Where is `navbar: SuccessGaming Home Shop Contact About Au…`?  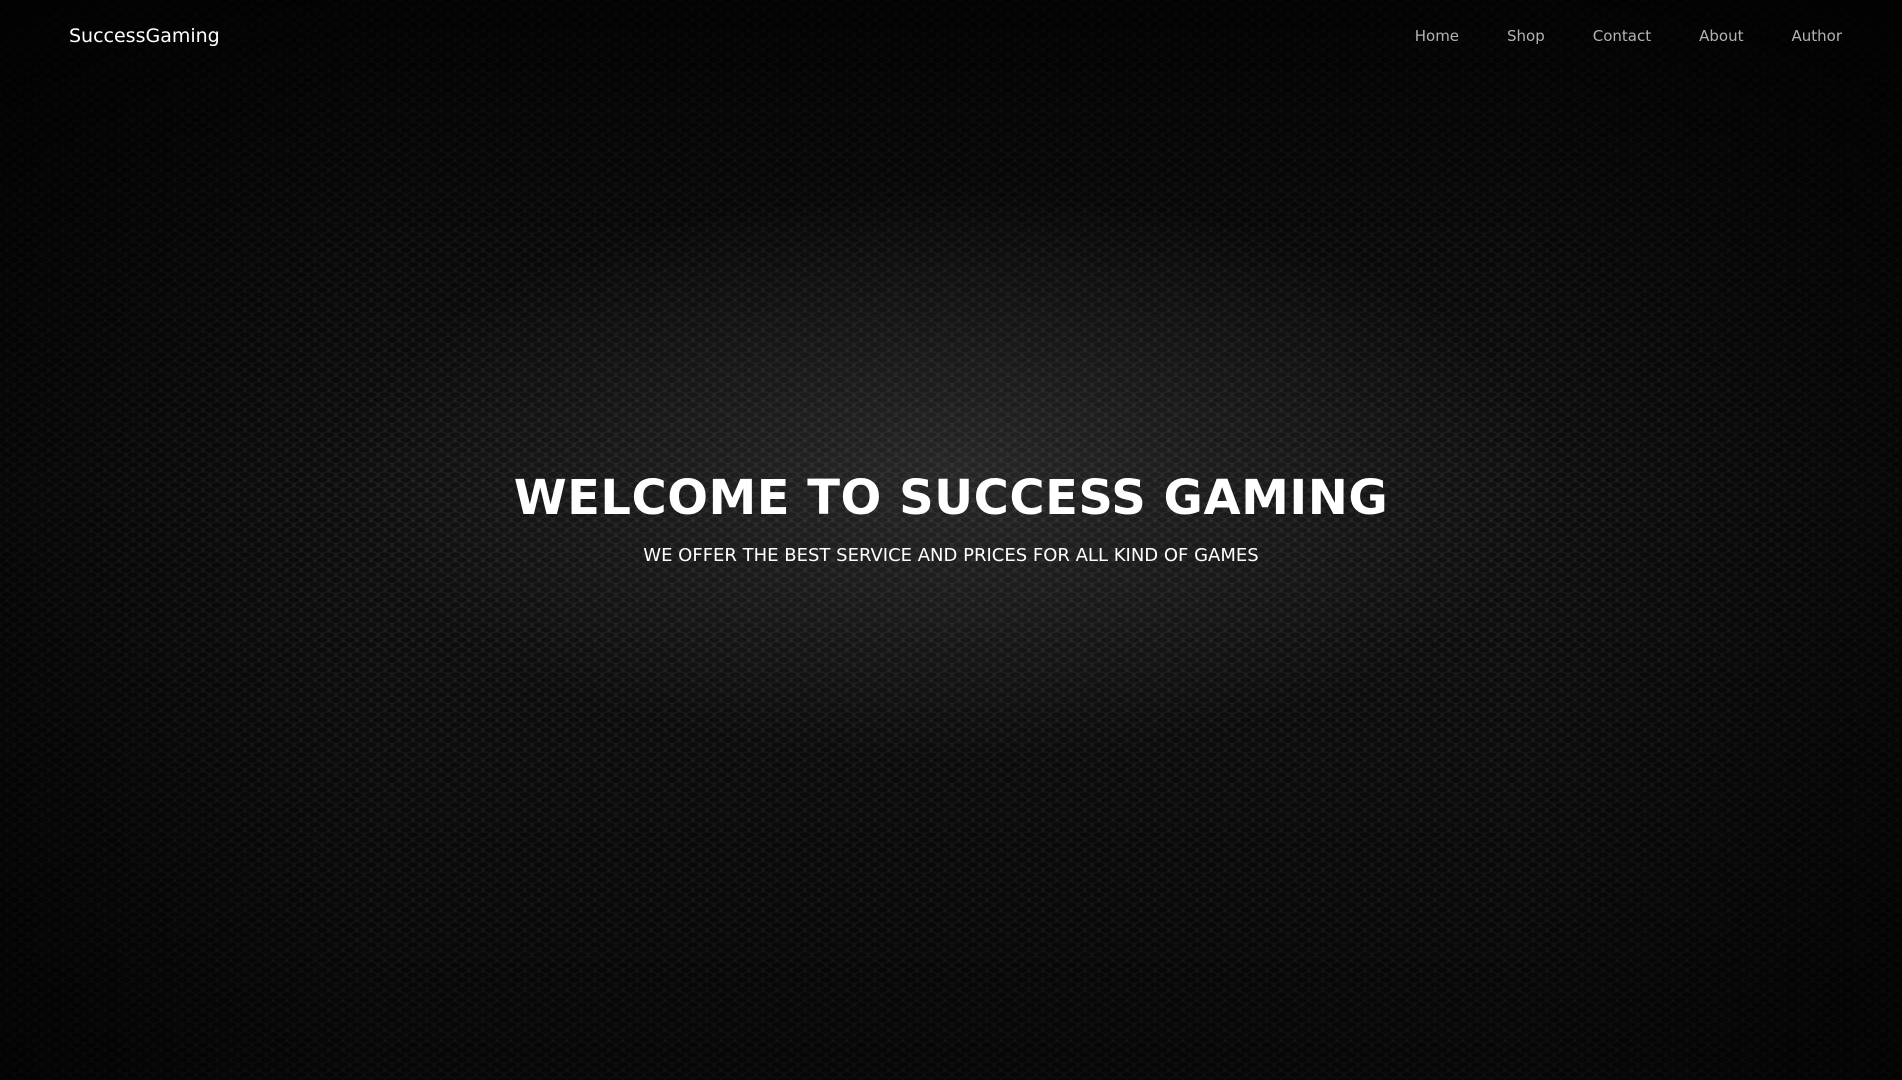 navbar: SuccessGaming Home Shop Contact About Au… is located at coordinates (951, 37).